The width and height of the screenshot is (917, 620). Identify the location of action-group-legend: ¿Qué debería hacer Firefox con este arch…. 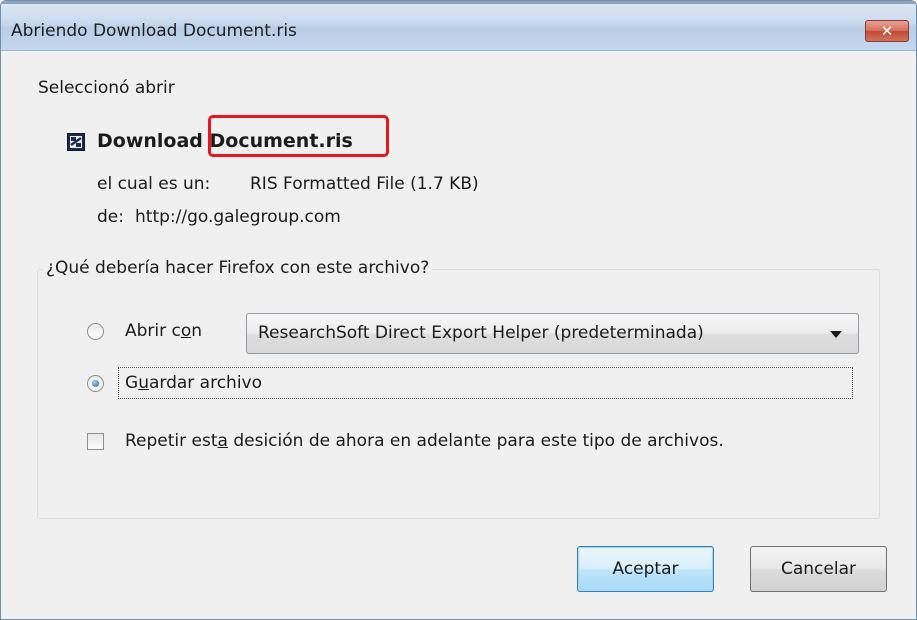
(238, 268).